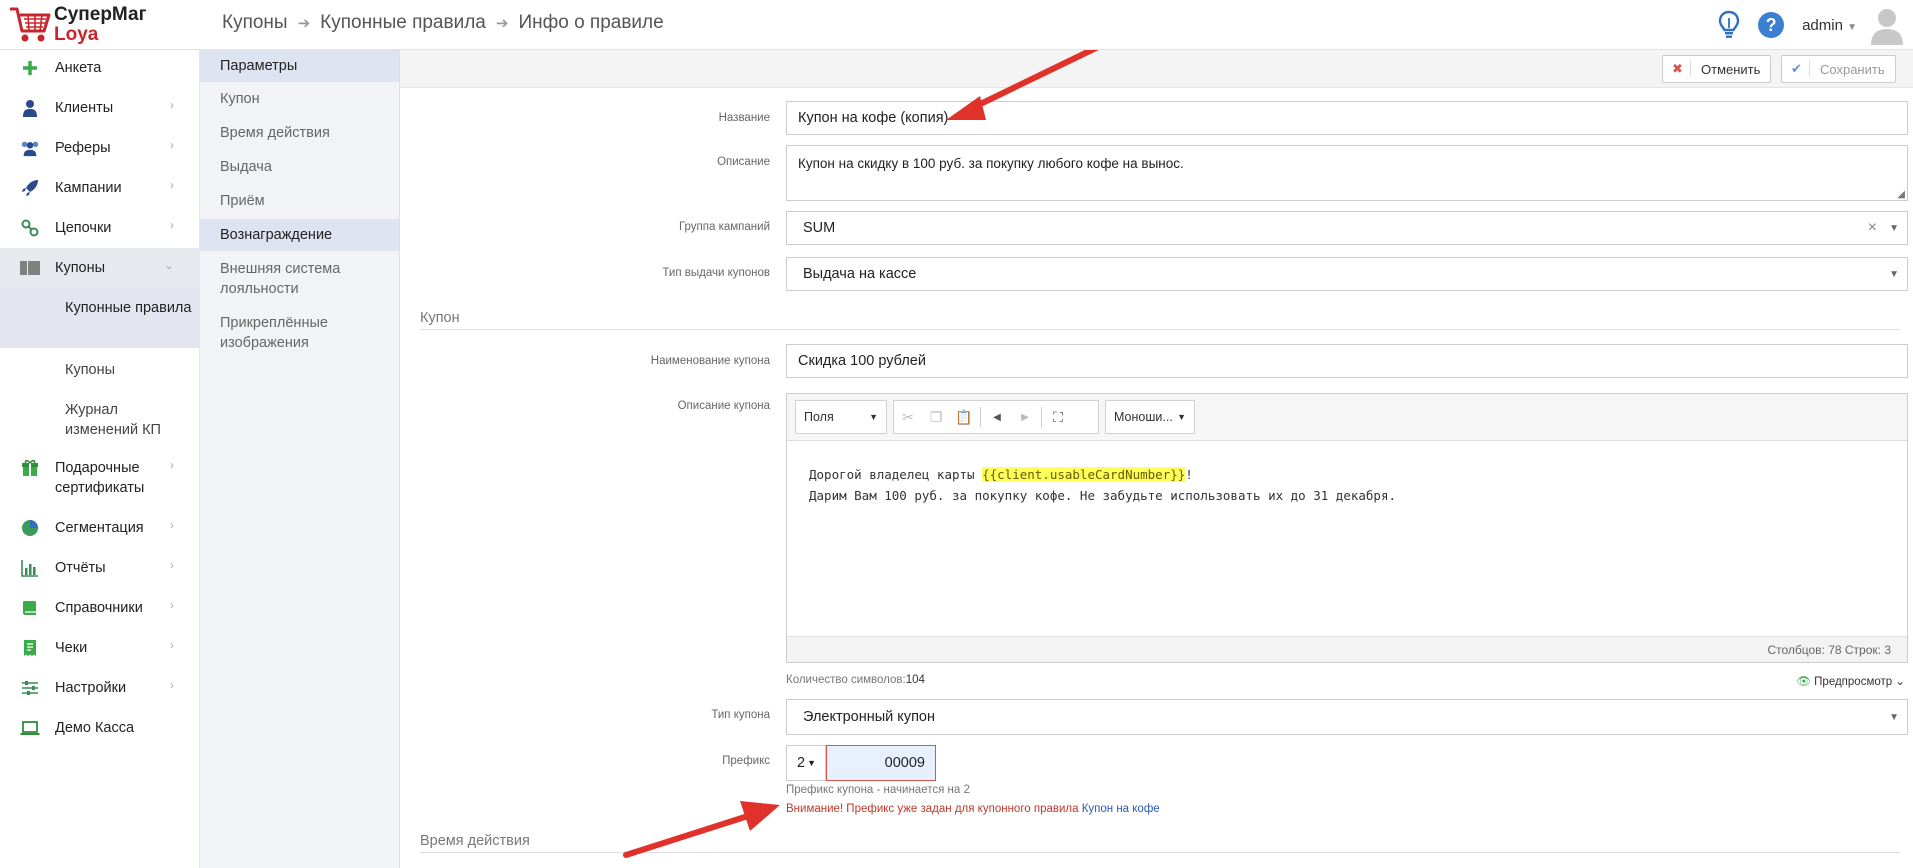 This screenshot has height=868, width=1913. Describe the element at coordinates (299, 135) in the screenshot. I see `tab-validity: Время действия` at that location.